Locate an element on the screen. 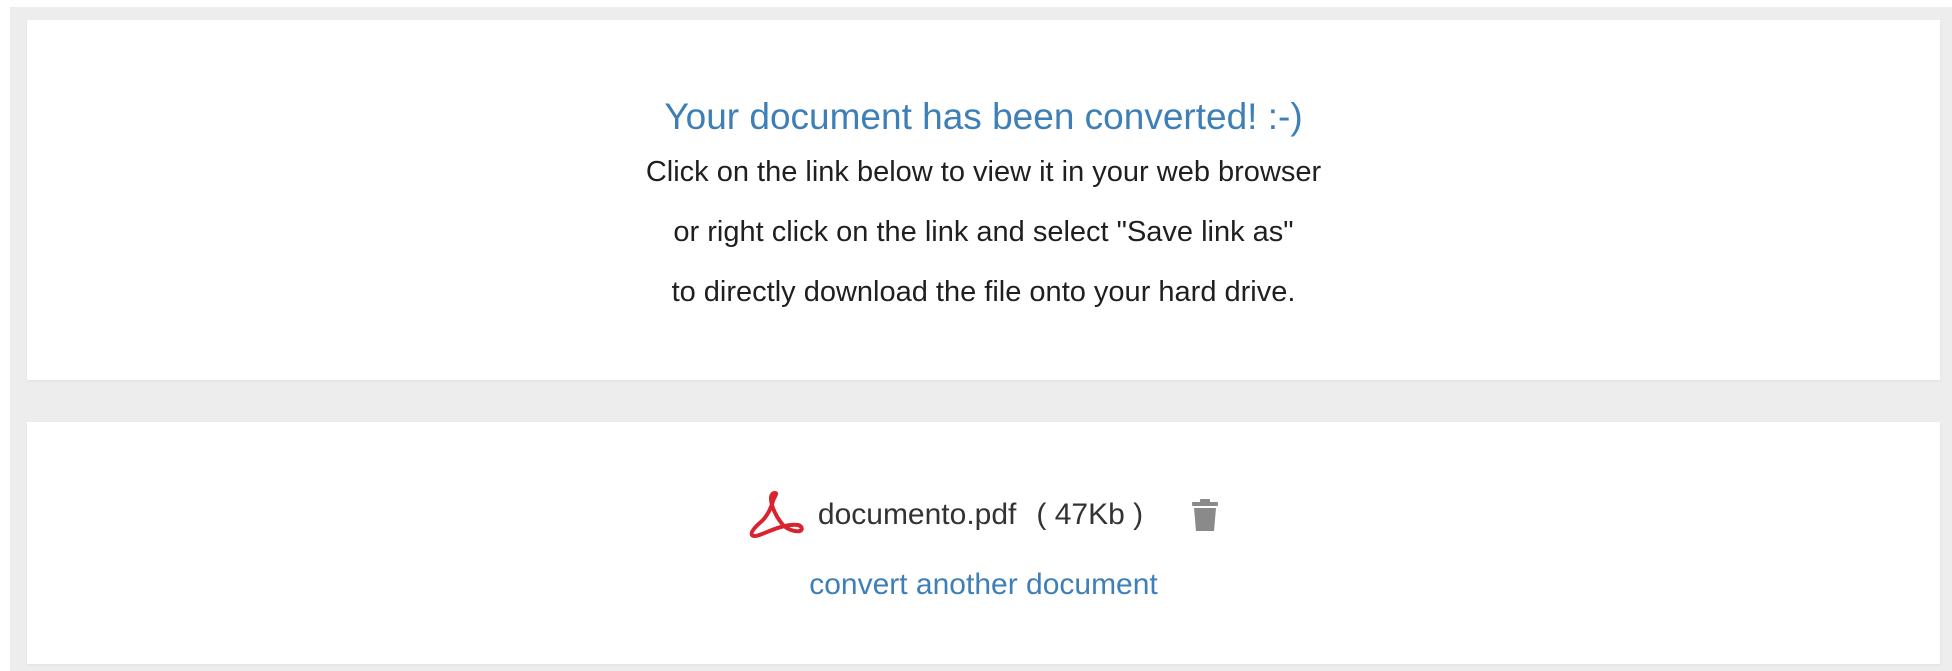 This screenshot has width=1952, height=671. trash-icon is located at coordinates (1205, 515).